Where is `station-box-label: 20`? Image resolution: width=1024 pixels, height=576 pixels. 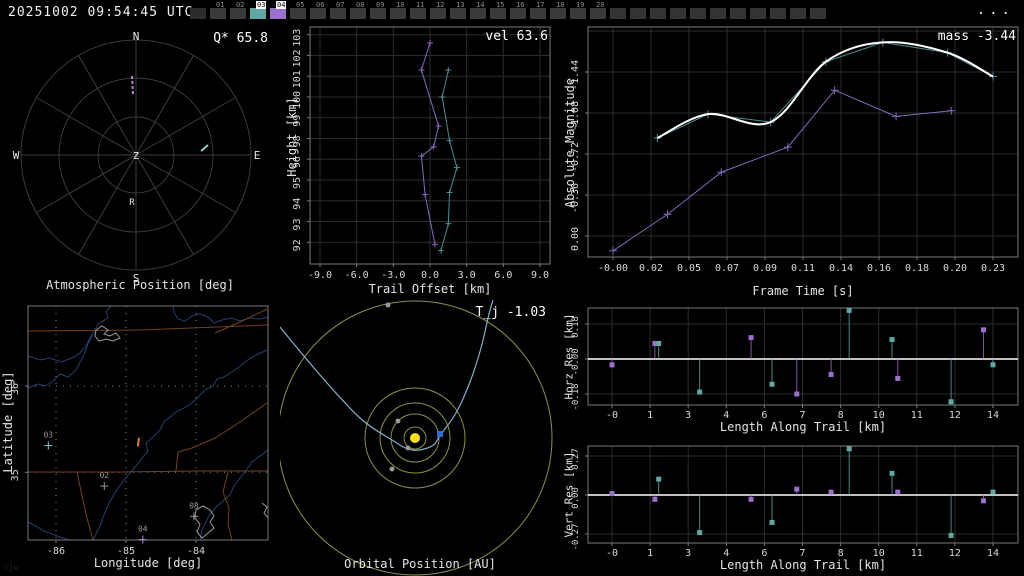
station-box-label: 20 is located at coordinates (600, 5).